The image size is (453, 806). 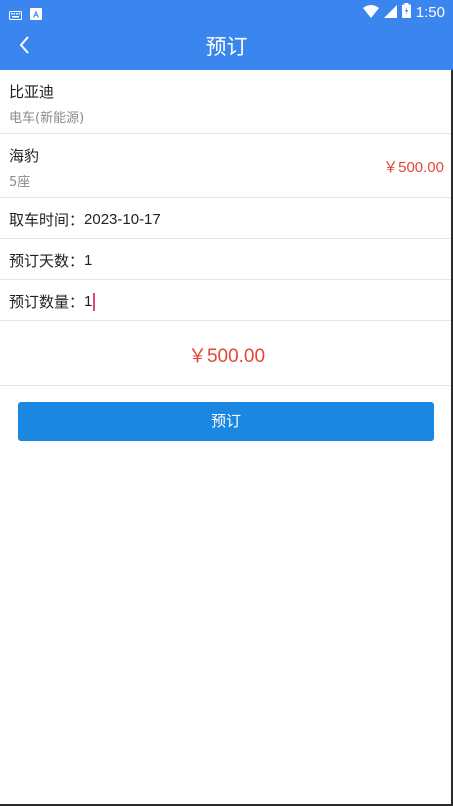 I want to click on car-seats: 5座, so click(x=20, y=182).